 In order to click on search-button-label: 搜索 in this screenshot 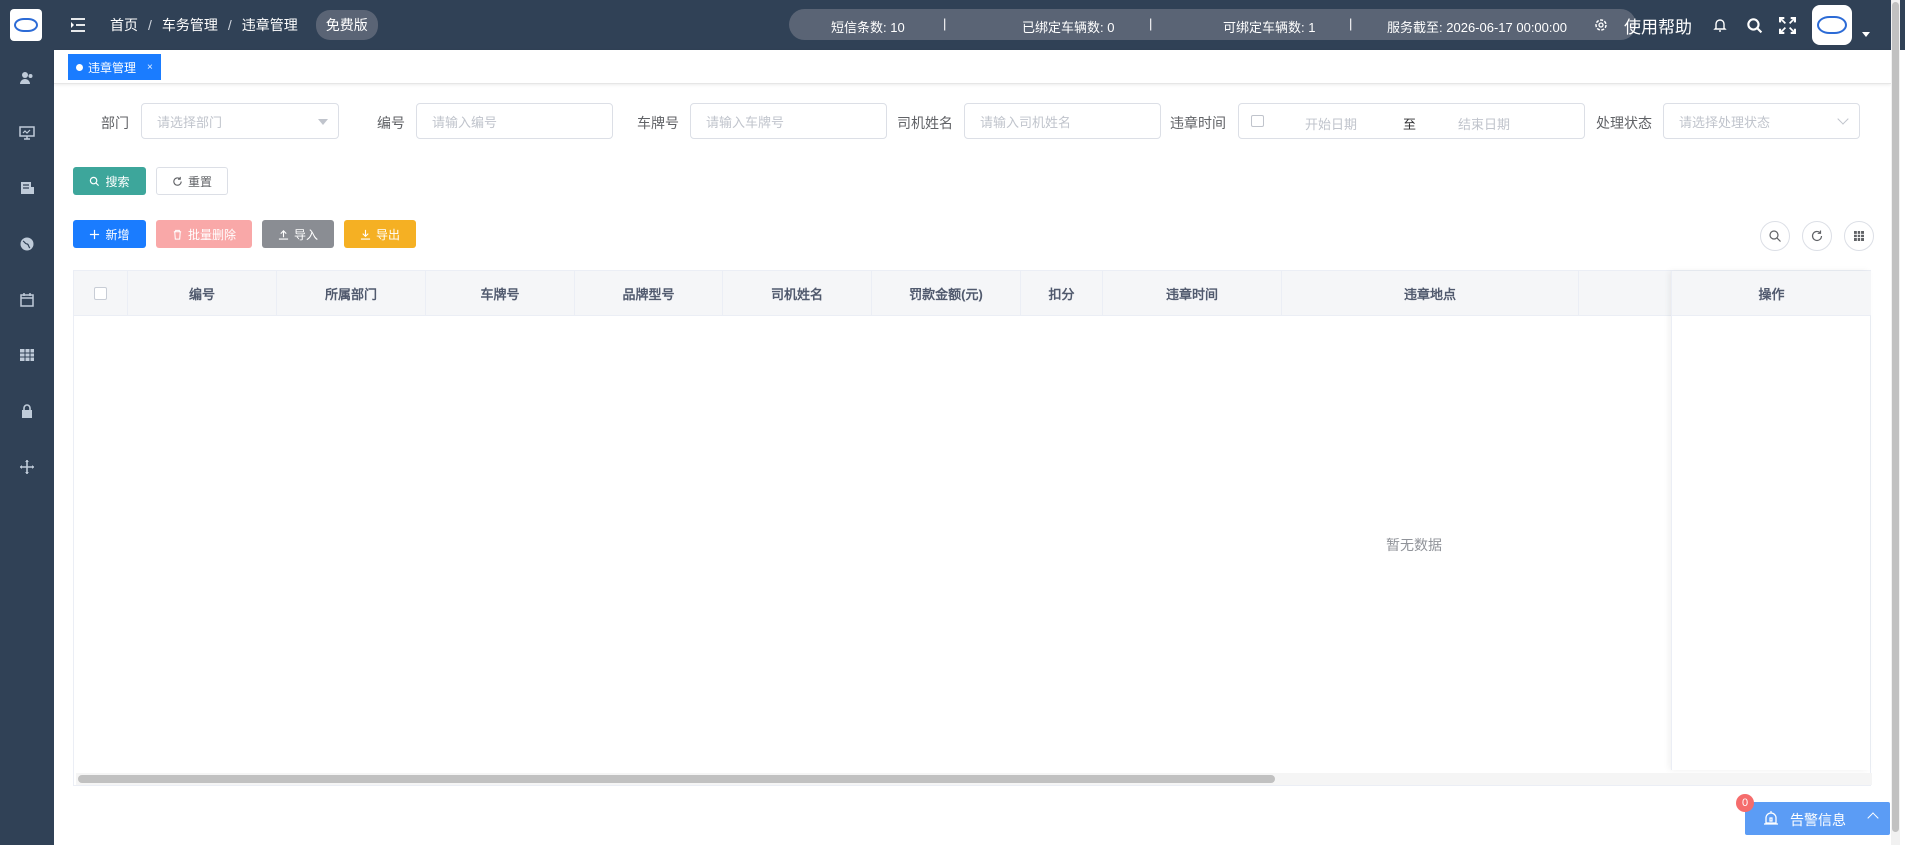, I will do `click(117, 181)`.